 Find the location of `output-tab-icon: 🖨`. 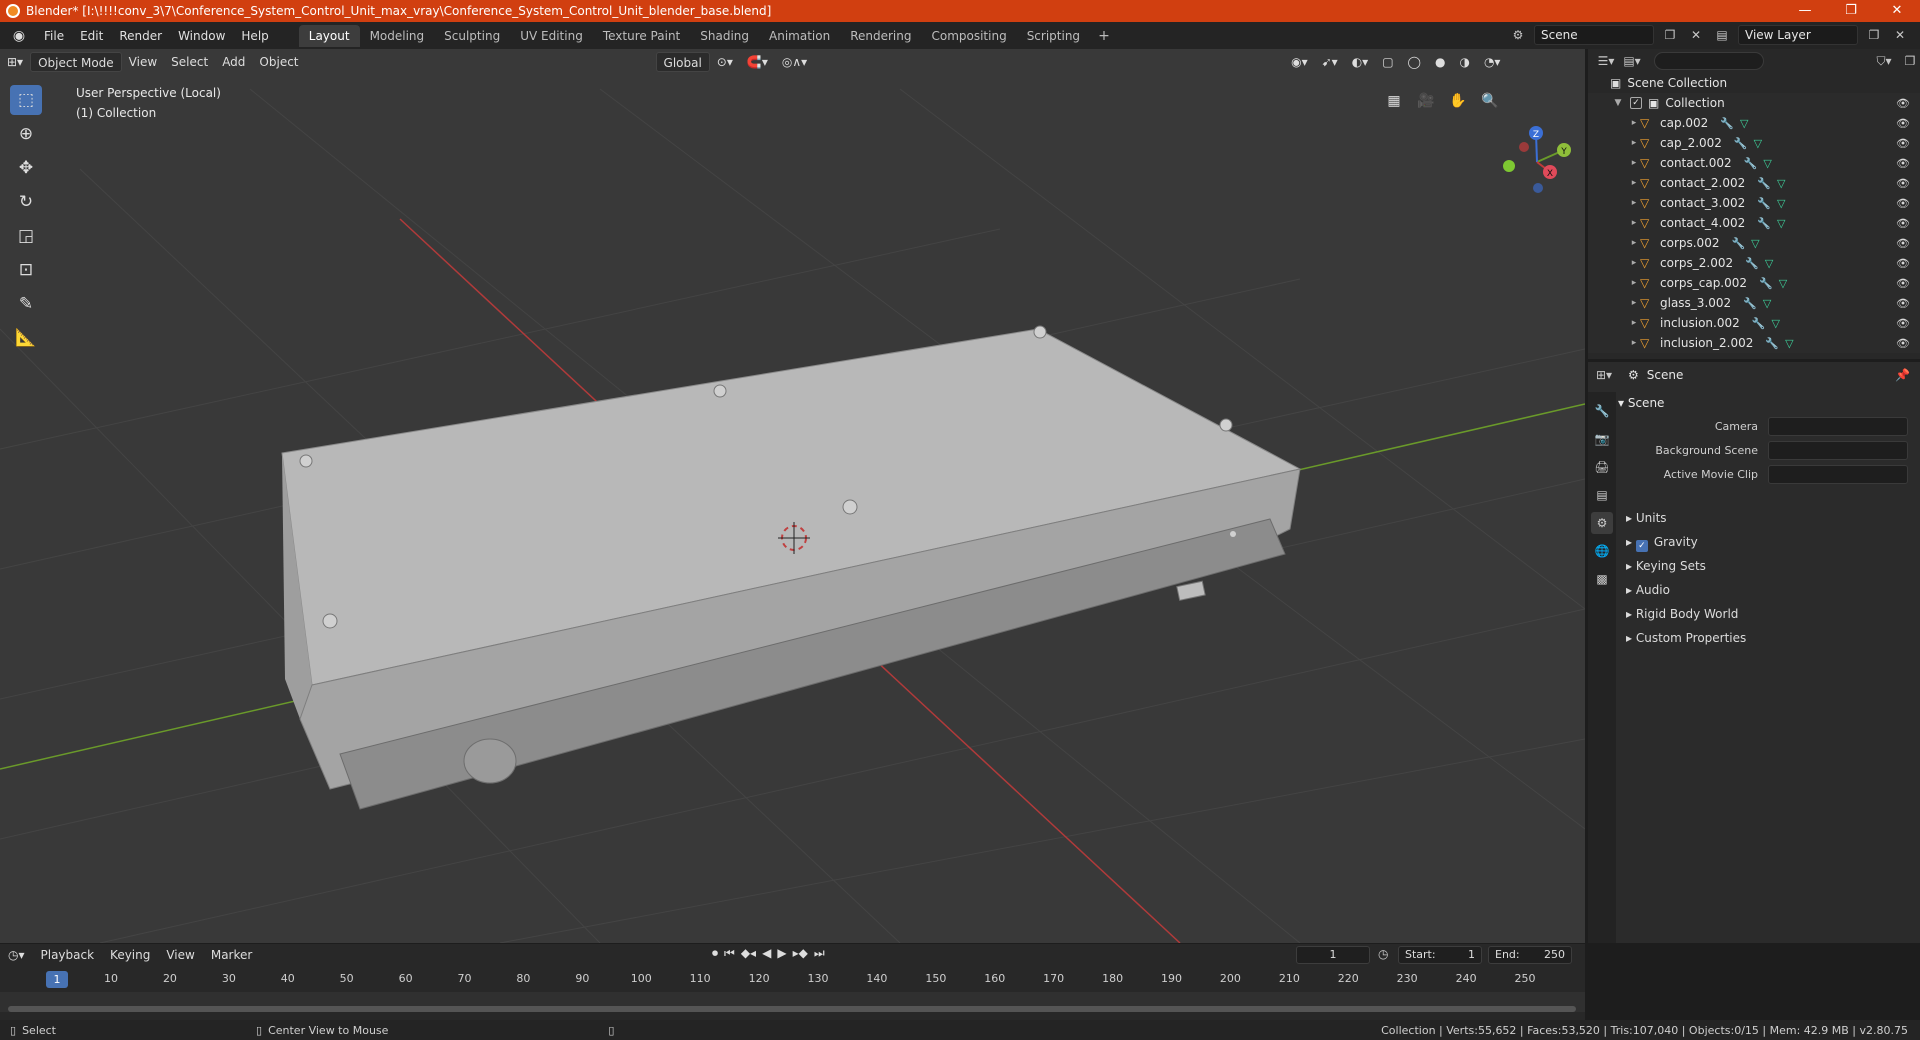

output-tab-icon: 🖨 is located at coordinates (1602, 467).